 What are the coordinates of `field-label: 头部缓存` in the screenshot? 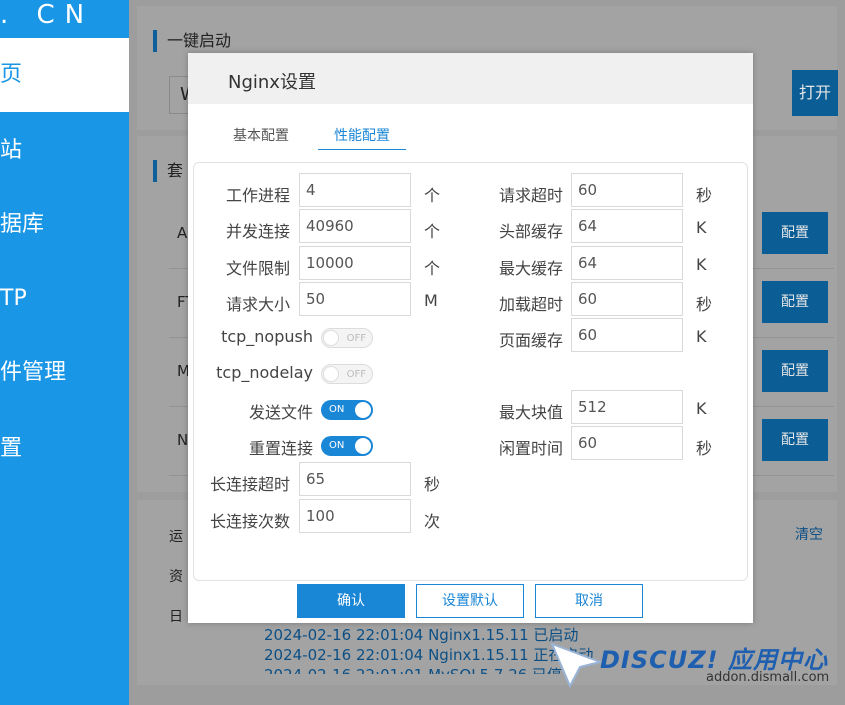 It's located at (530, 231).